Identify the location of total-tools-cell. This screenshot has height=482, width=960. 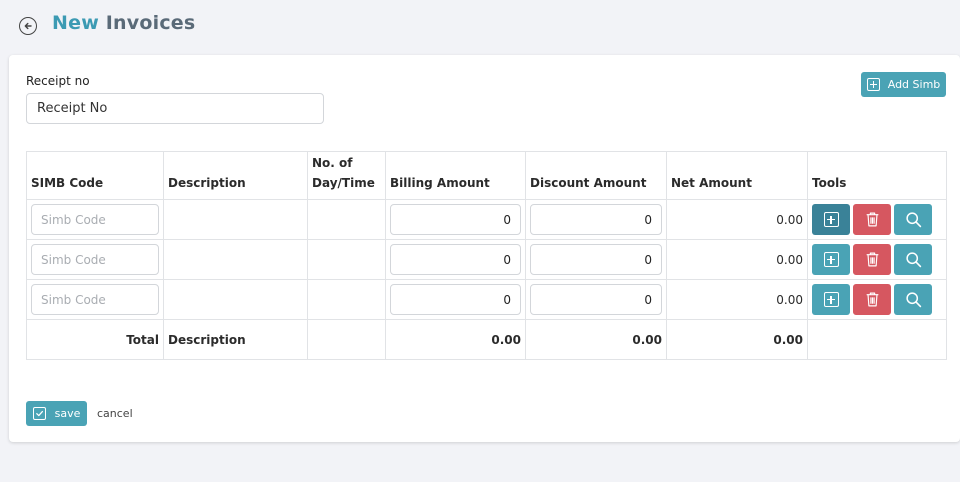
(877, 339).